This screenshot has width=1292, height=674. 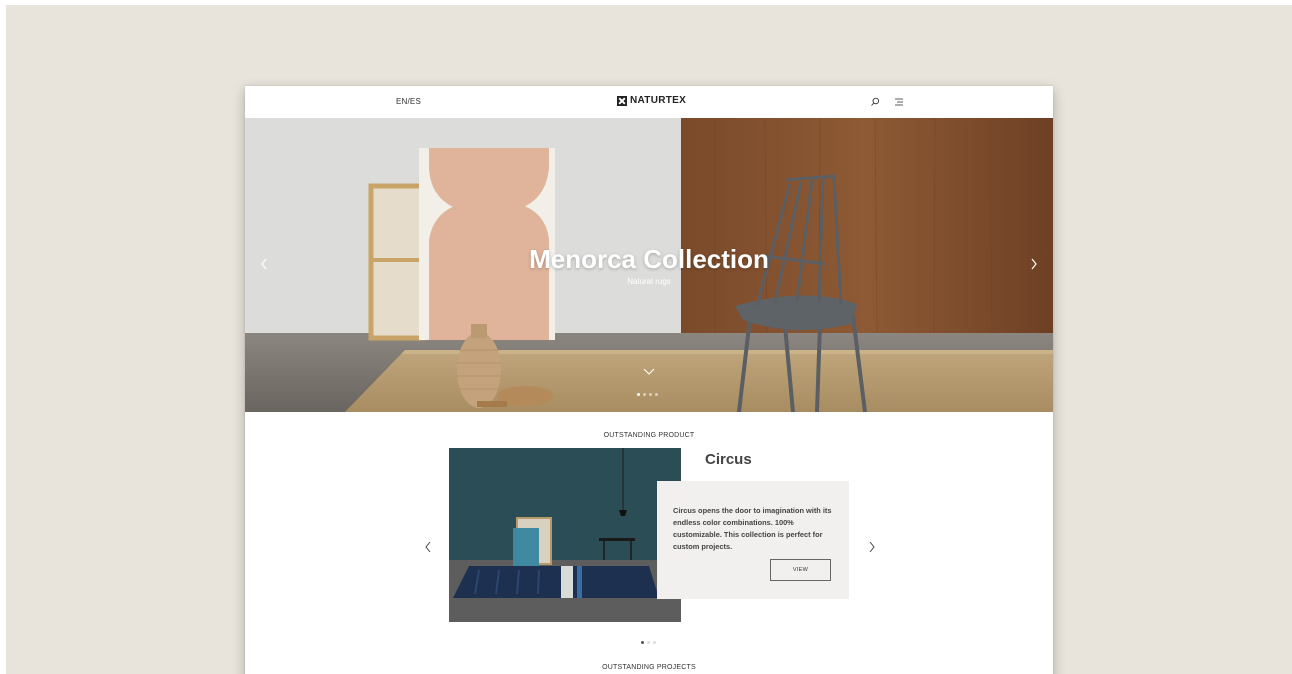 I want to click on product-title: Circus, so click(x=728, y=459).